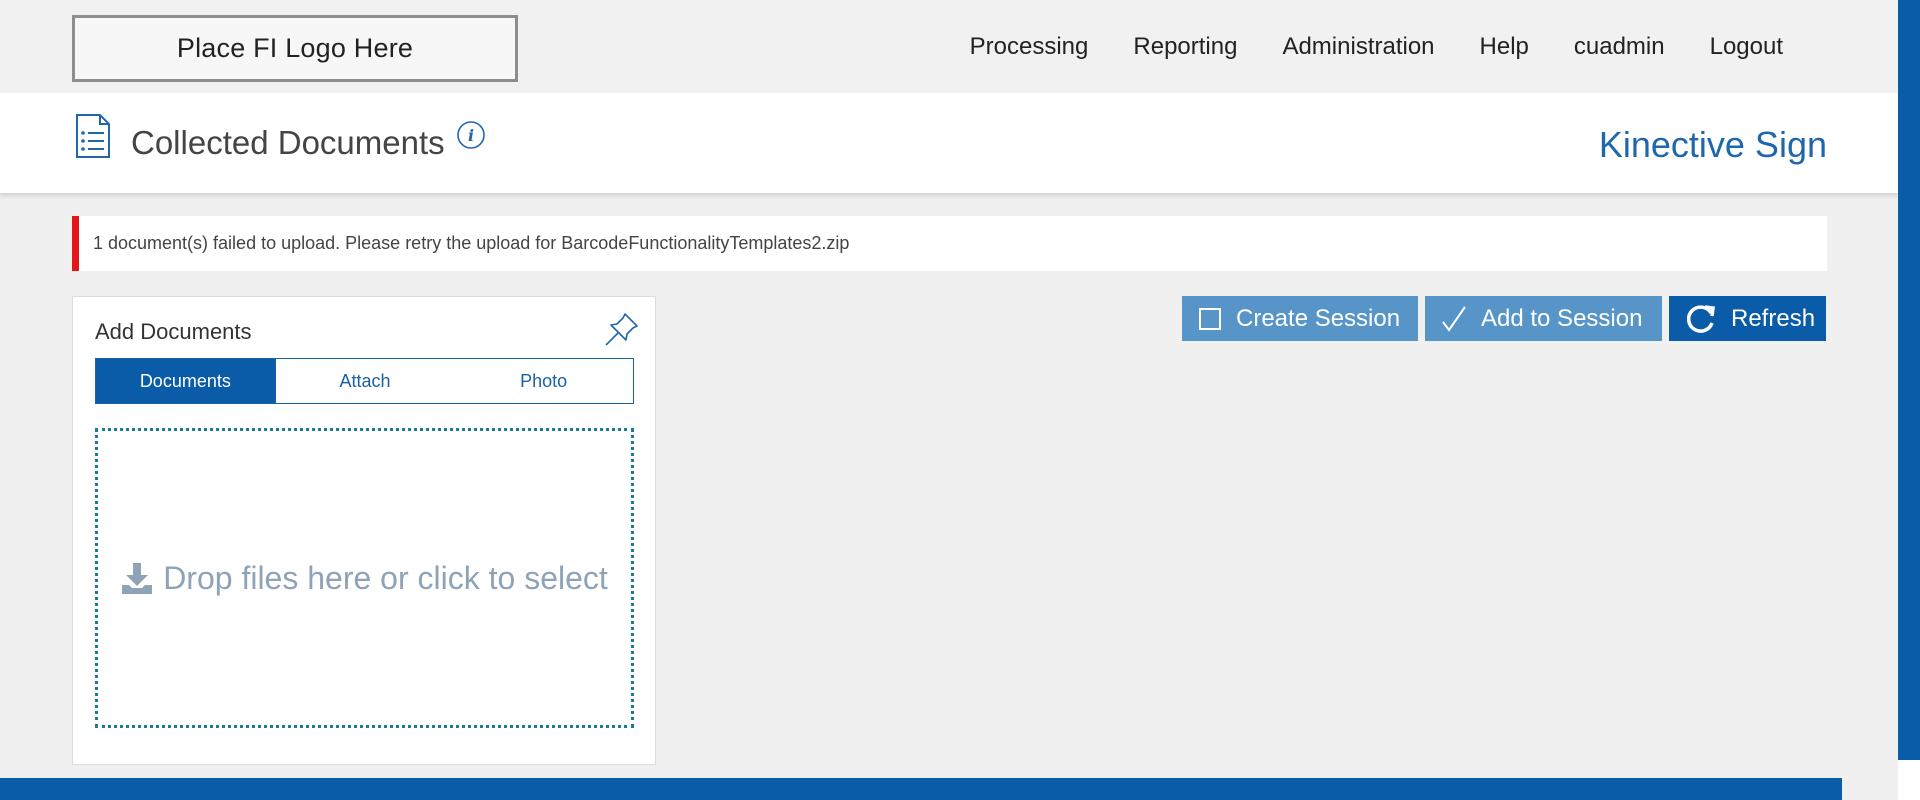  I want to click on brand-name: Kinective Sign, so click(1712, 144).